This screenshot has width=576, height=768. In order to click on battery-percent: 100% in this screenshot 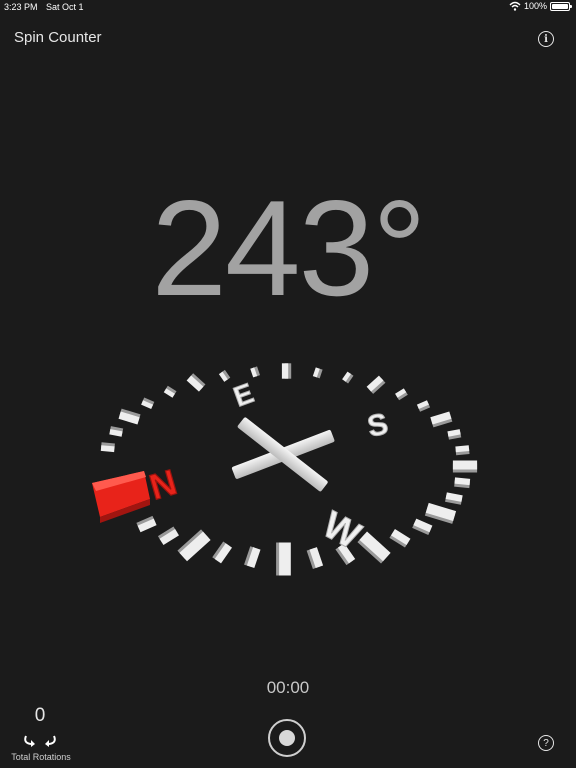, I will do `click(535, 6)`.